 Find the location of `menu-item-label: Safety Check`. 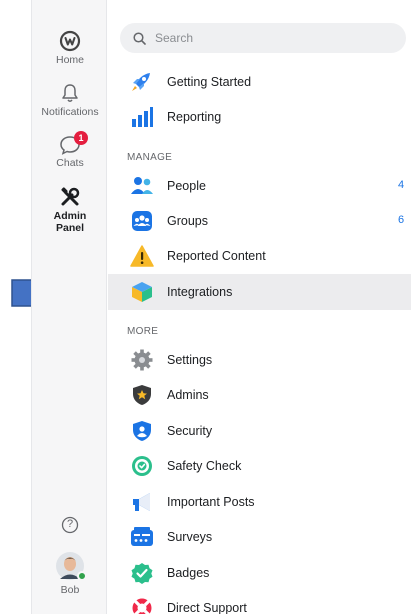

menu-item-label: Safety Check is located at coordinates (204, 466).